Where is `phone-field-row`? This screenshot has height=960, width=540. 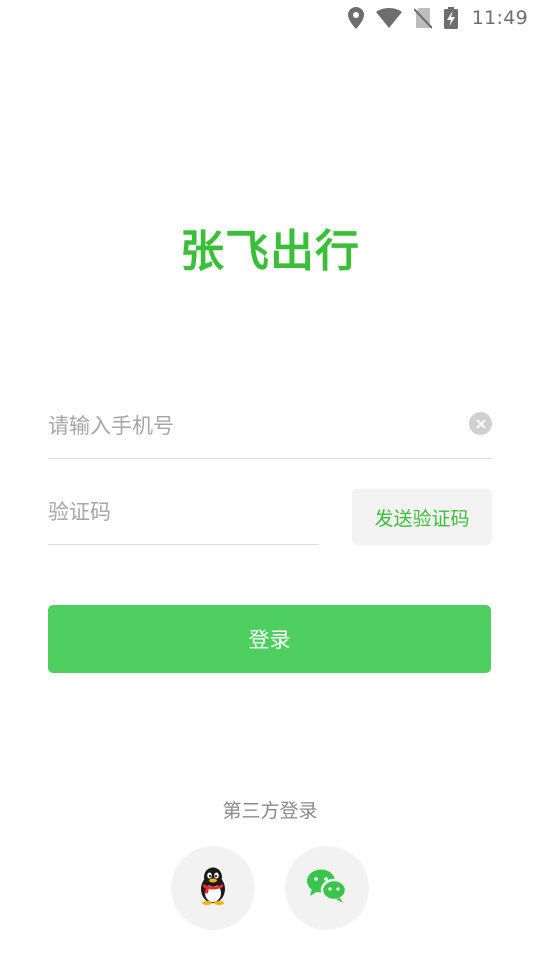 phone-field-row is located at coordinates (270, 427).